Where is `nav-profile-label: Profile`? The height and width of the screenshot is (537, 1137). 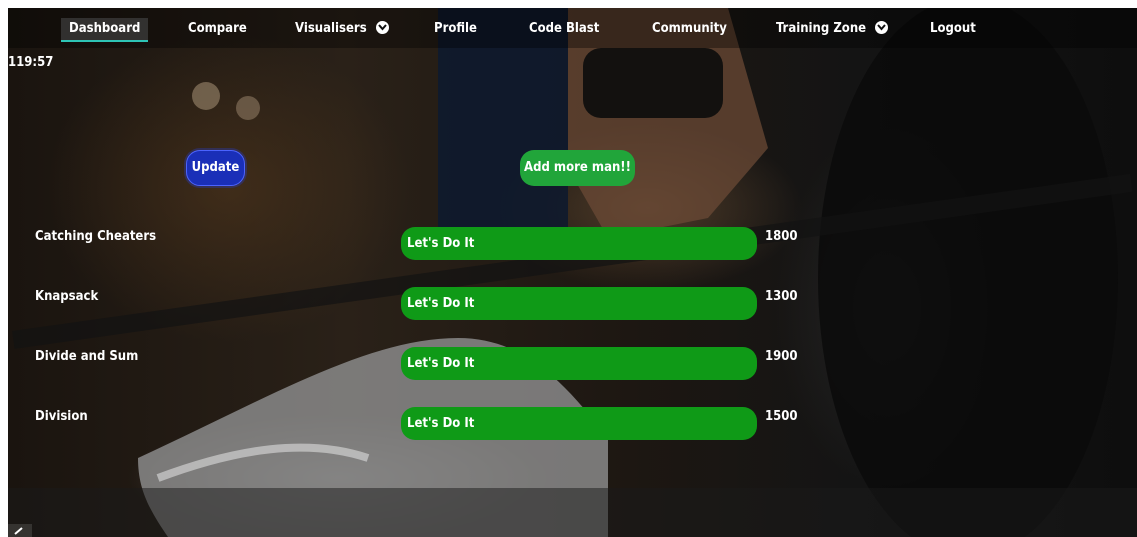
nav-profile-label: Profile is located at coordinates (455, 28).